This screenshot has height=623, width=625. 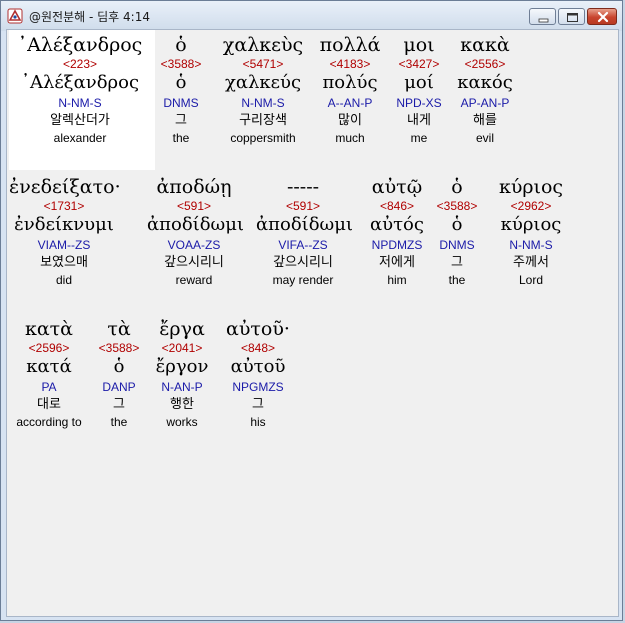 What do you see at coordinates (485, 45) in the screenshot?
I see `greek-text: κακὰ` at bounding box center [485, 45].